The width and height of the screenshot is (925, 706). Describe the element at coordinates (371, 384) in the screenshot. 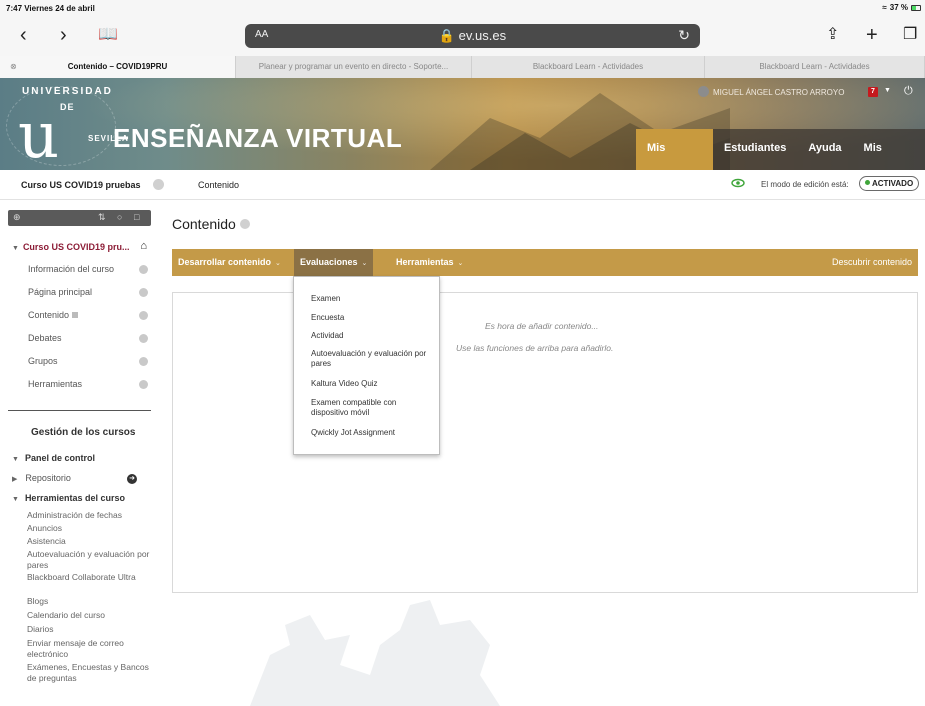

I see `dropdown-item-kaltura: Kaltura Video Quiz` at that location.